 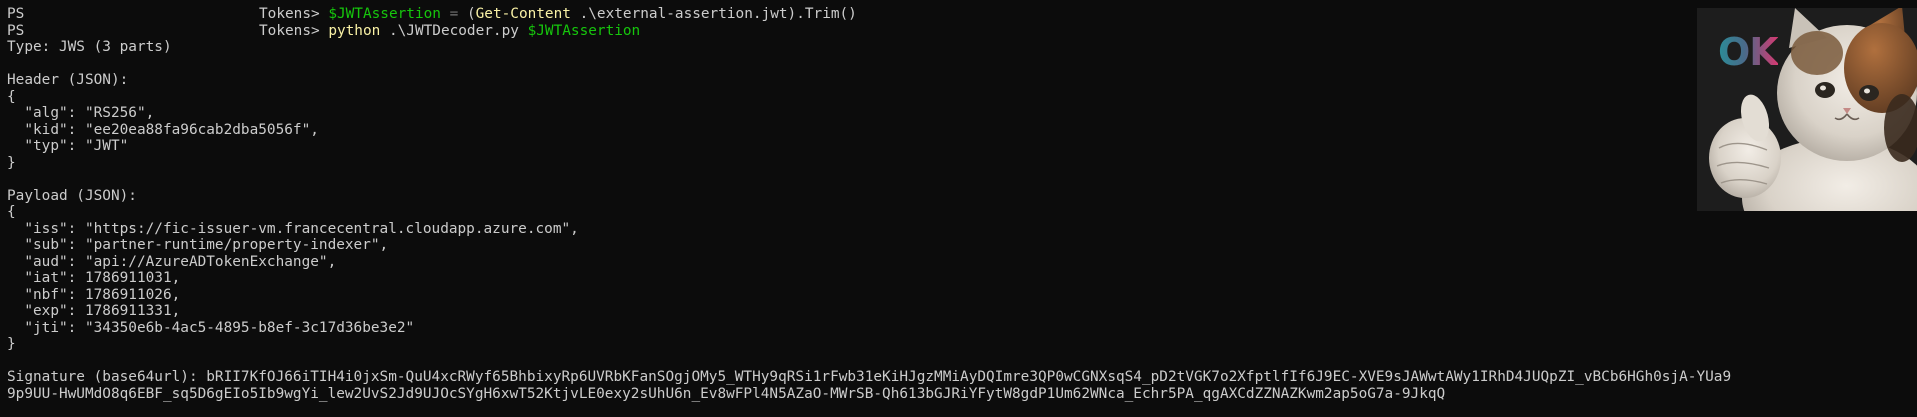 I want to click on command-token-op: =, so click(x=453, y=14).